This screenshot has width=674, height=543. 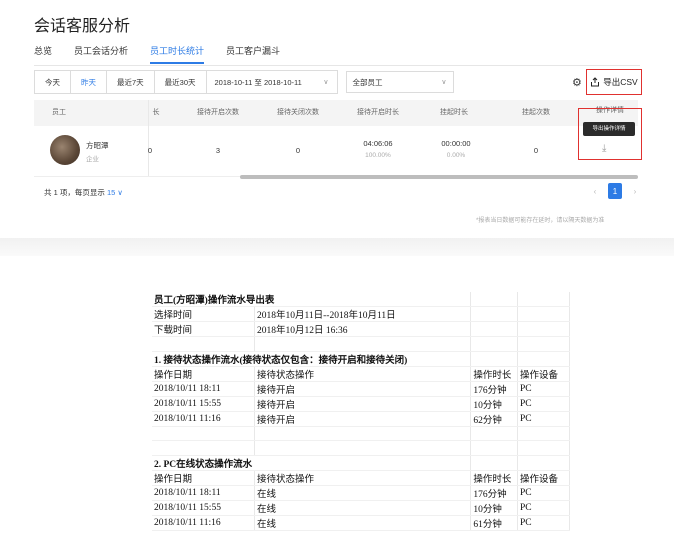 What do you see at coordinates (595, 191) in the screenshot?
I see `prev-page-button: ‹` at bounding box center [595, 191].